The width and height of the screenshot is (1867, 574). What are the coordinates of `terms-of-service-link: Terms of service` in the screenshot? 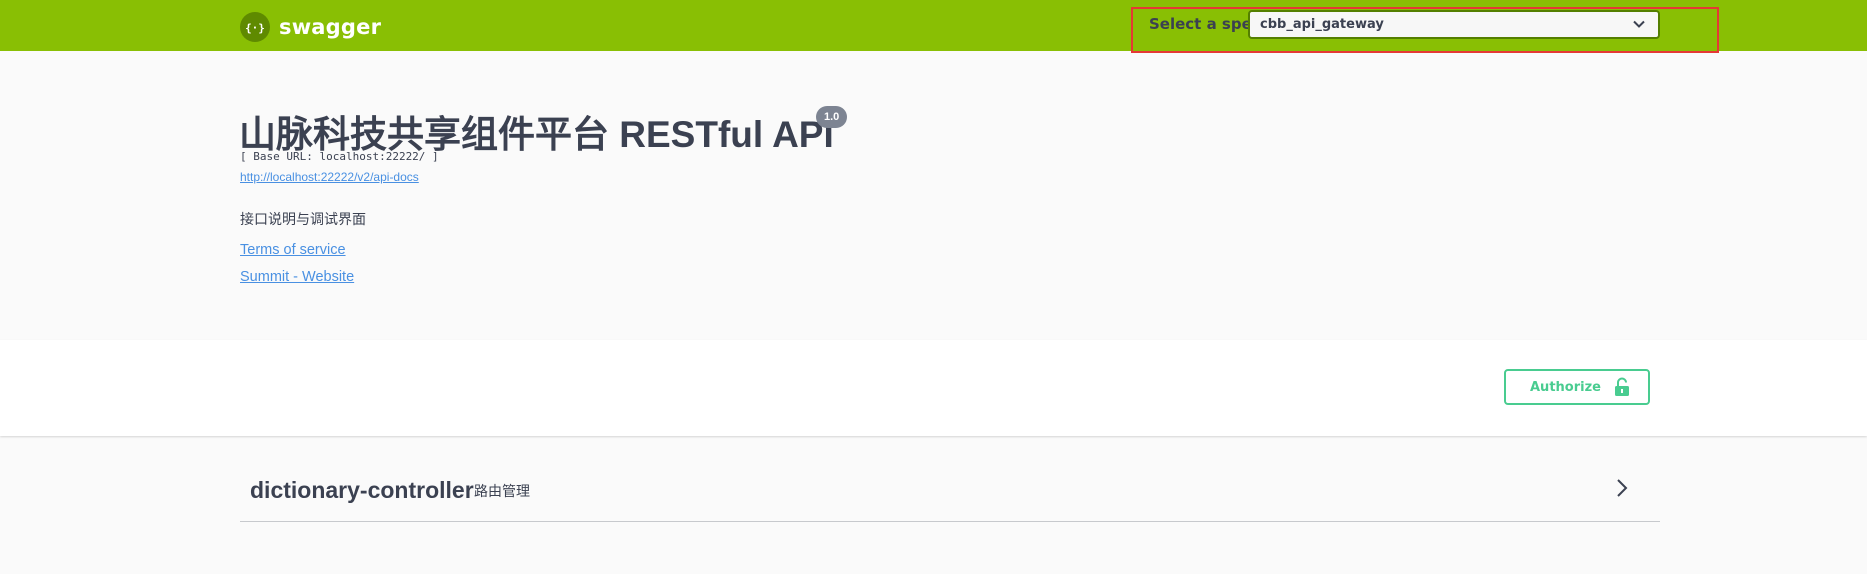 It's located at (293, 250).